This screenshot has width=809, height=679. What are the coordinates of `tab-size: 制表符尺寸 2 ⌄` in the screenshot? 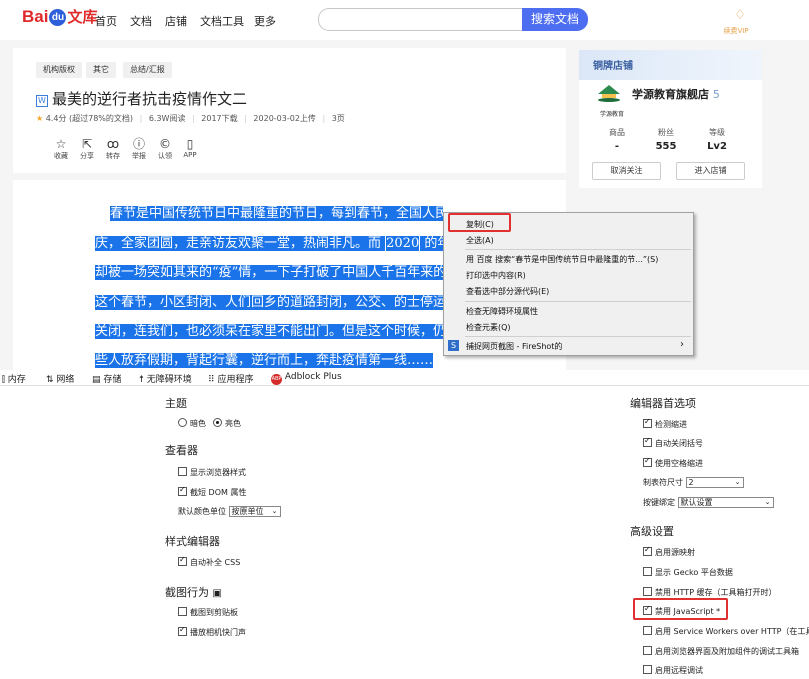 It's located at (693, 482).